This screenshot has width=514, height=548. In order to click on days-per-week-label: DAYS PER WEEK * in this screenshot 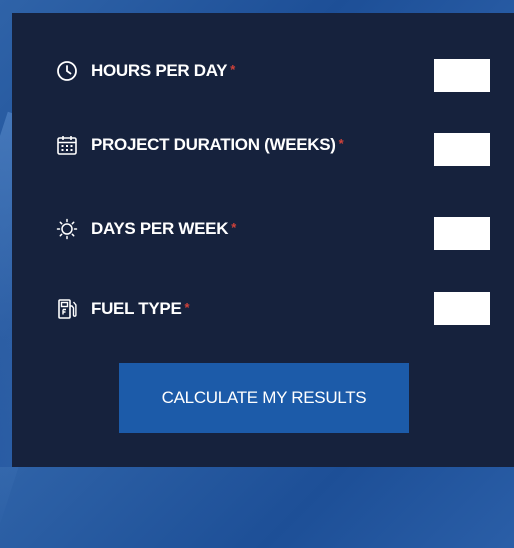, I will do `click(163, 228)`.